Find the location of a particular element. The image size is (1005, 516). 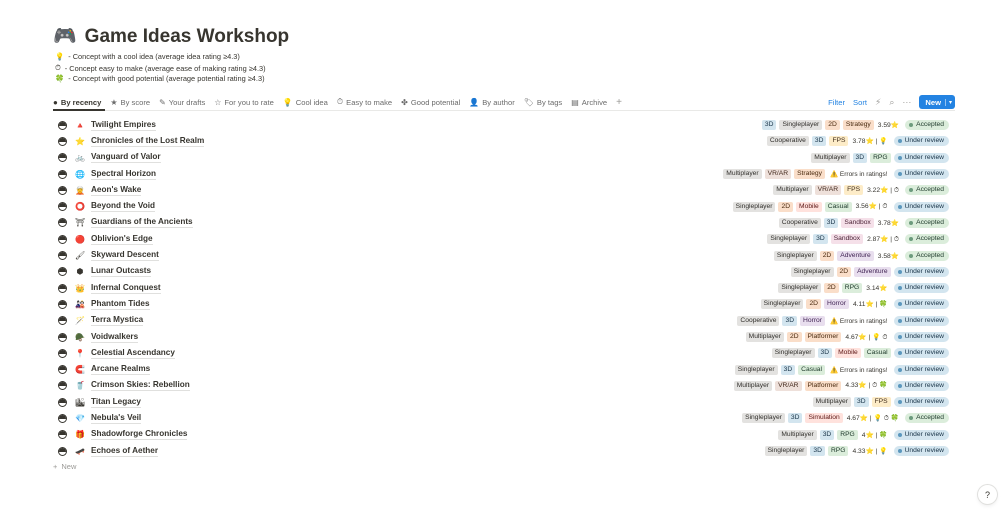

new-row-button: + New is located at coordinates (64, 466).